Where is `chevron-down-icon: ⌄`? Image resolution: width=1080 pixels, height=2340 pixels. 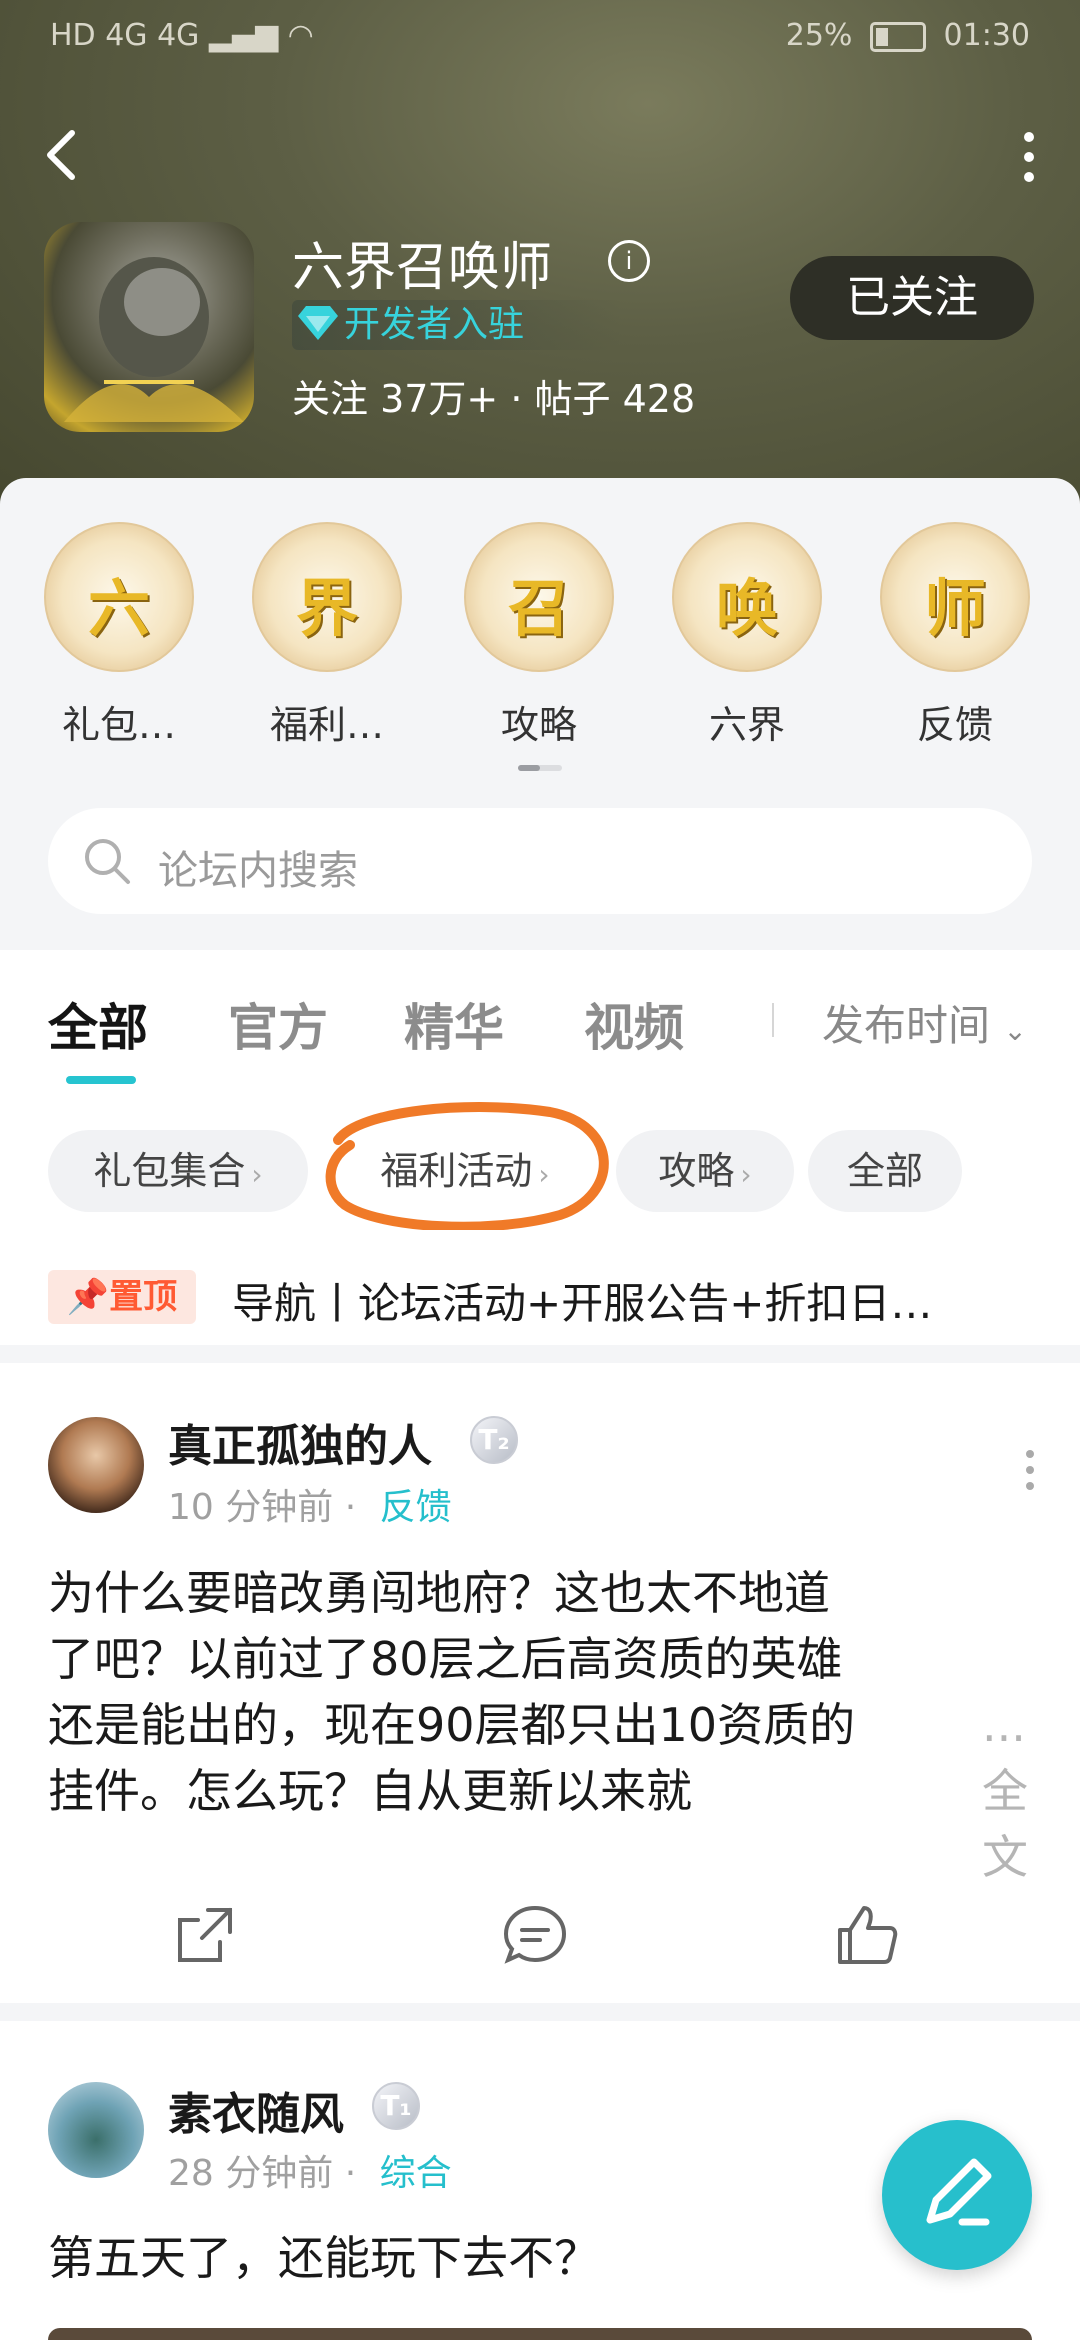
chevron-down-icon: ⌄ is located at coordinates (1015, 1030).